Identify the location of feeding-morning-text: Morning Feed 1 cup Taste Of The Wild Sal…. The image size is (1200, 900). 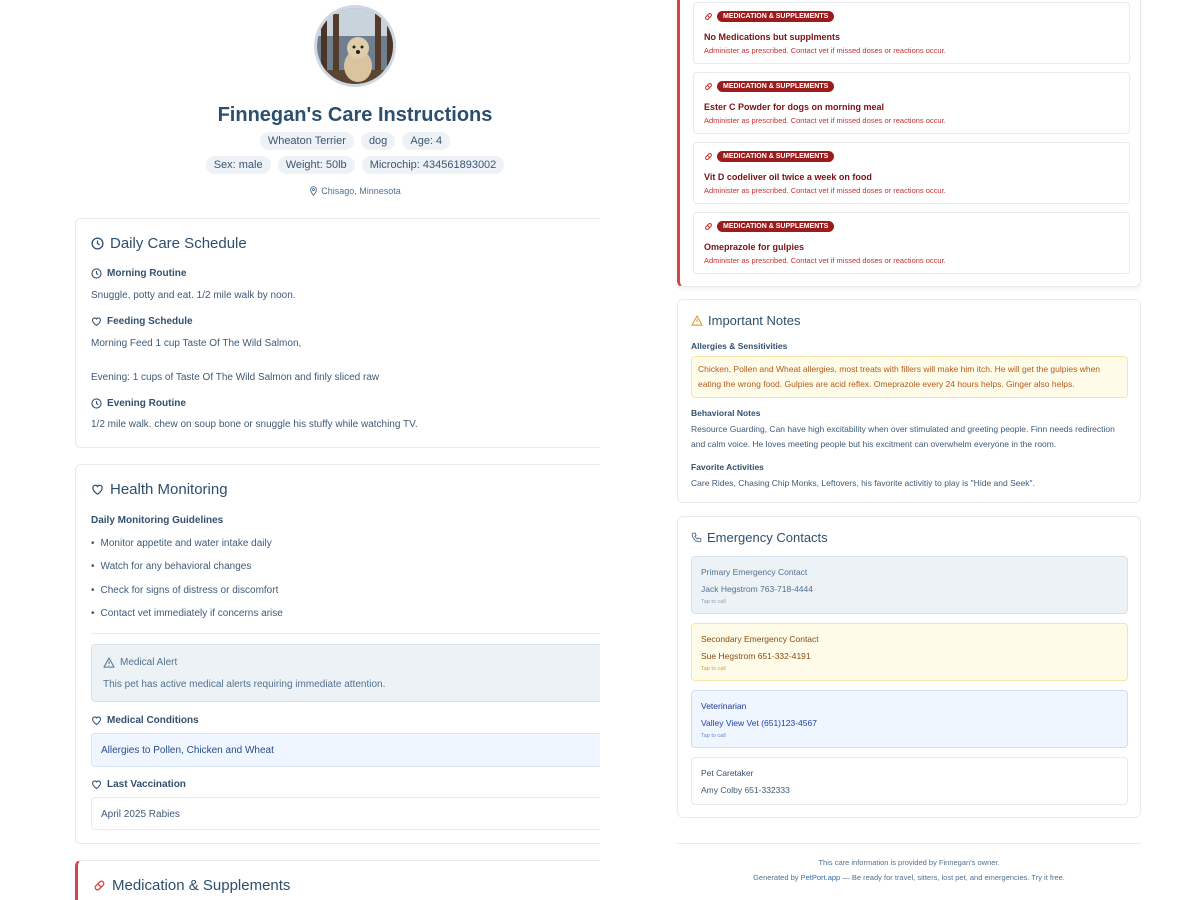
(196, 343).